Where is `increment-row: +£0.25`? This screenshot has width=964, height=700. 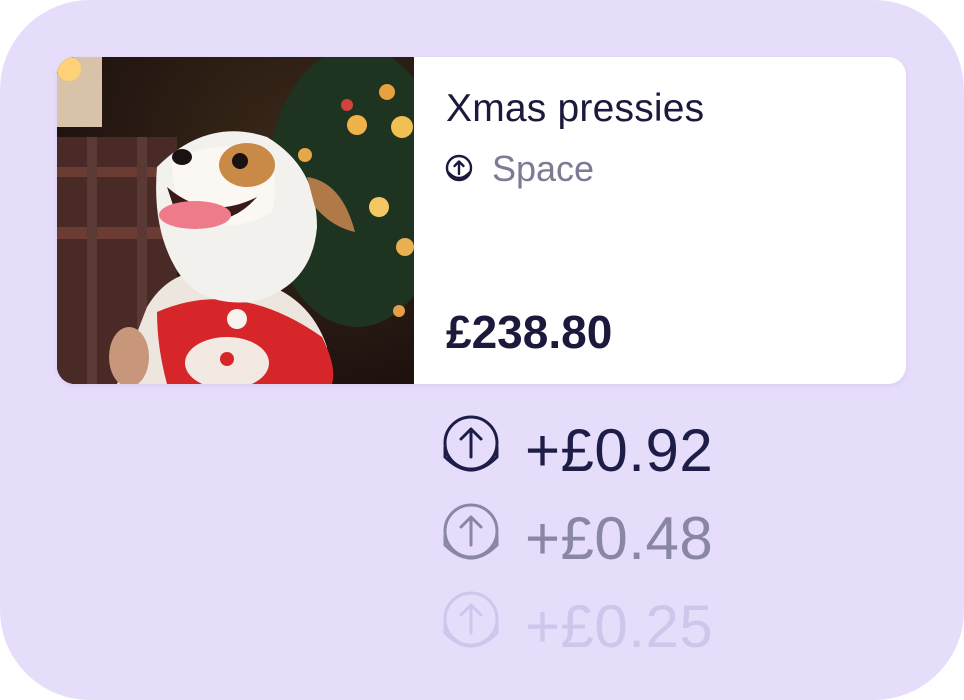
increment-row: +£0.25 is located at coordinates (577, 626).